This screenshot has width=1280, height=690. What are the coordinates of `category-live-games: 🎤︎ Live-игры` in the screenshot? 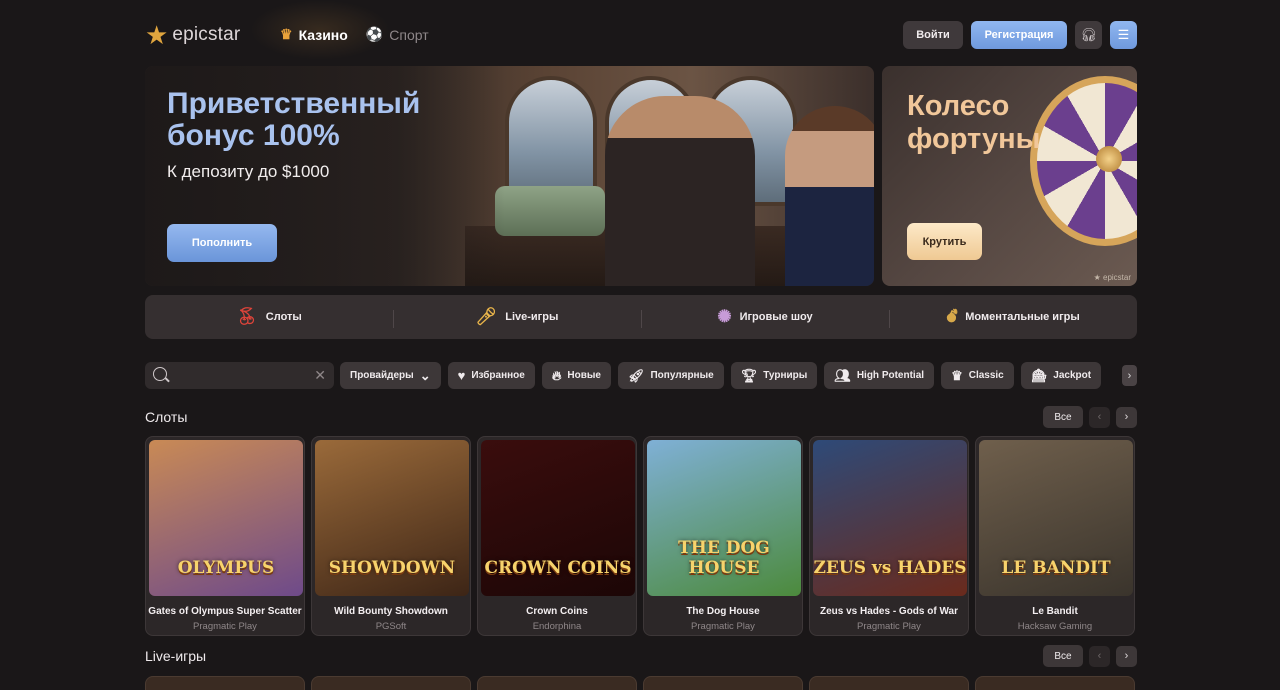 It's located at (517, 318).